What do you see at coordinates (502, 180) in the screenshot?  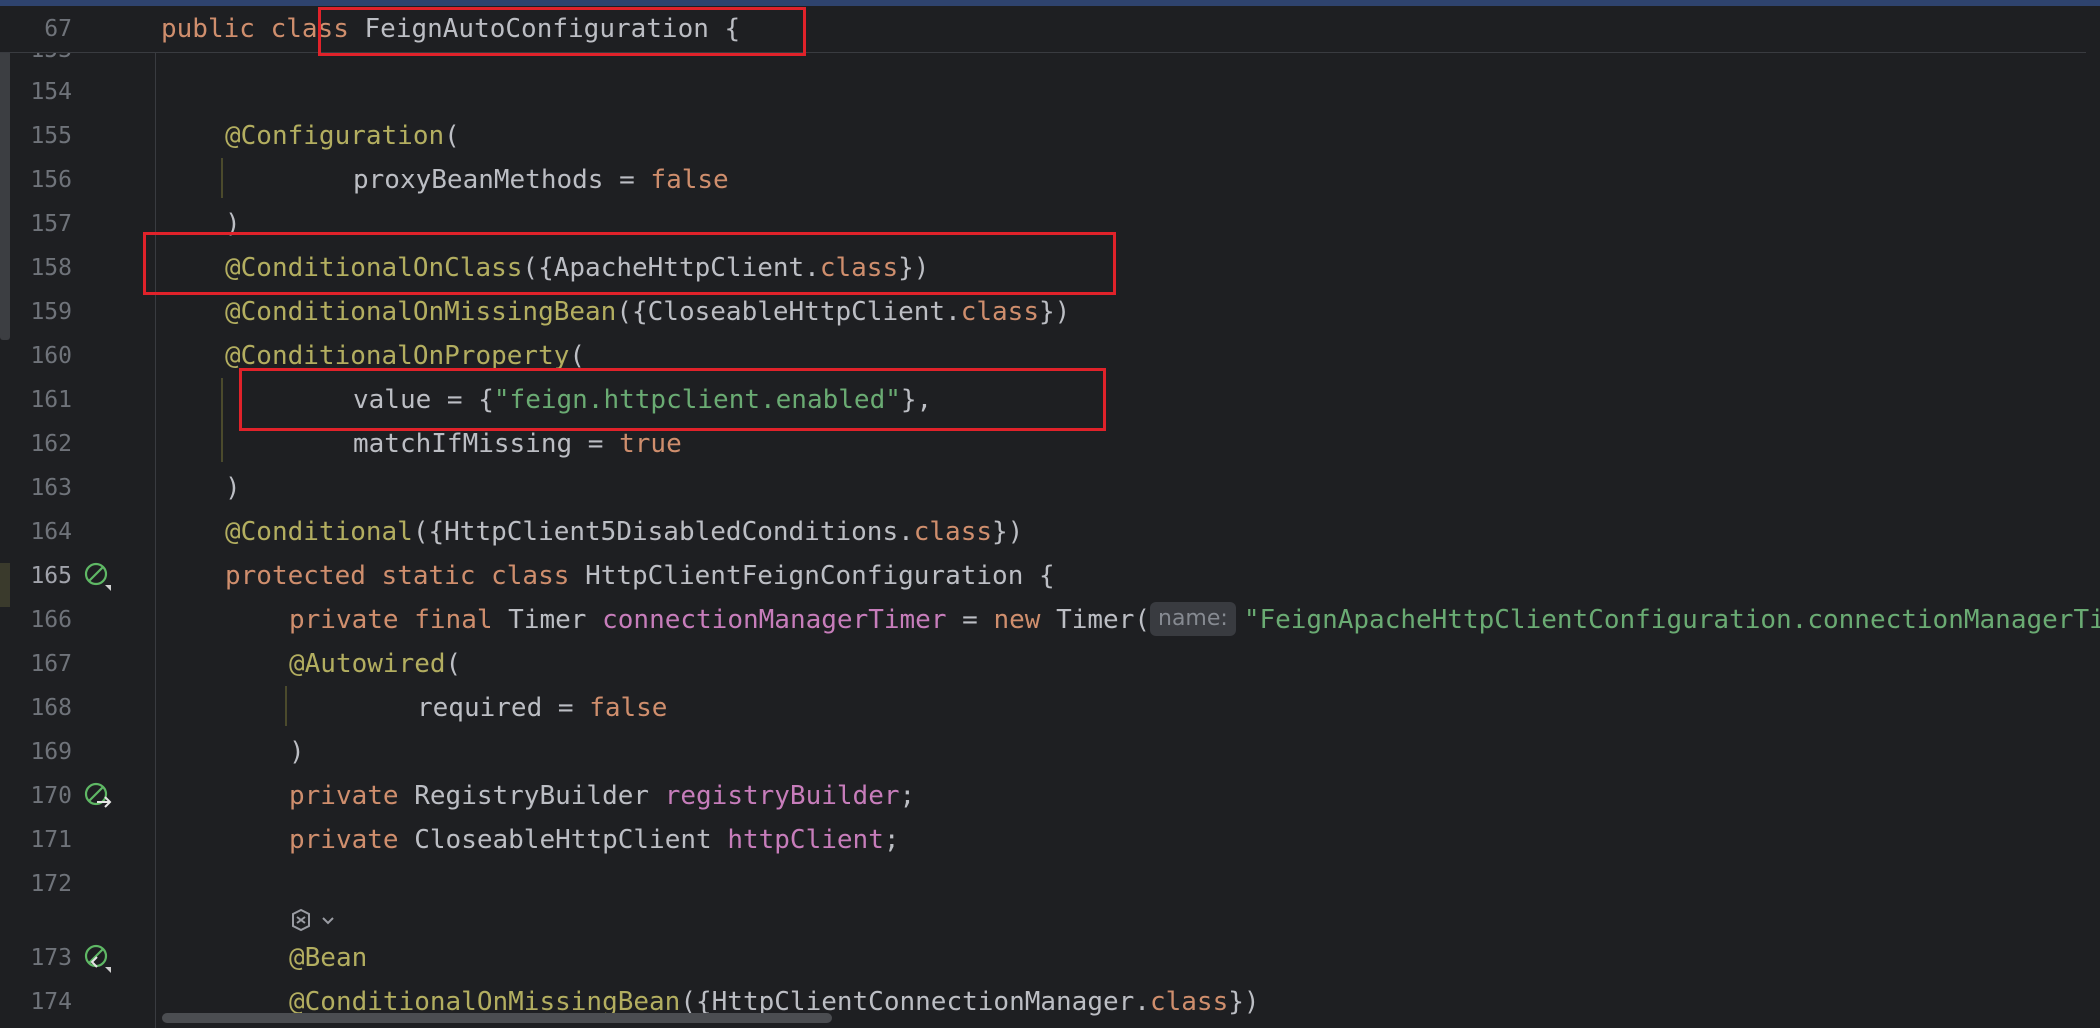 I see `param-name: proxyBeanMethods =` at bounding box center [502, 180].